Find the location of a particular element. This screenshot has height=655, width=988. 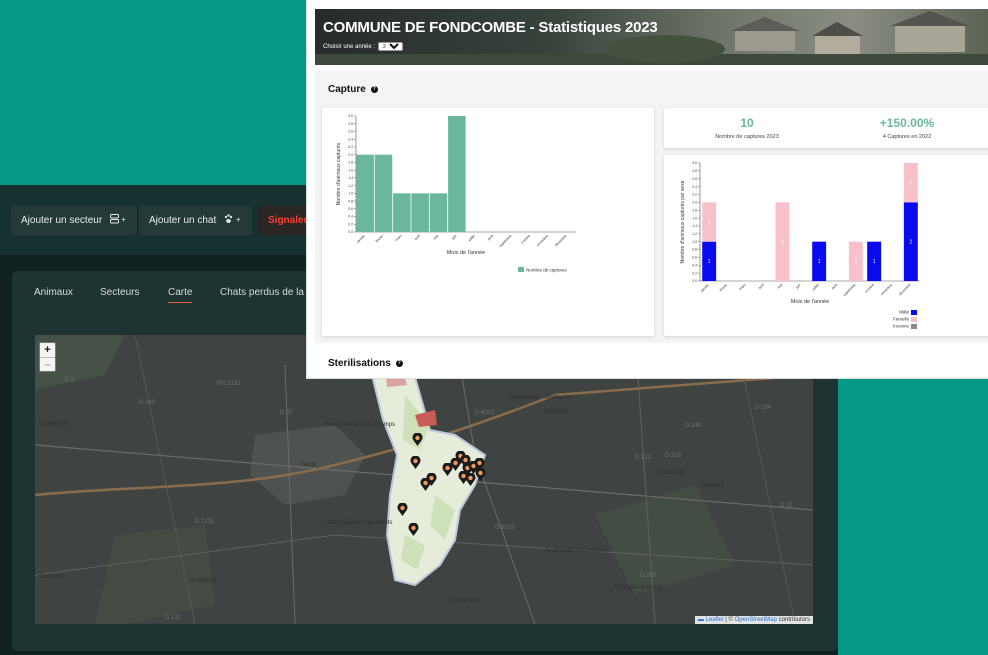

x-tick-label: juillet is located at coordinates (815, 287).